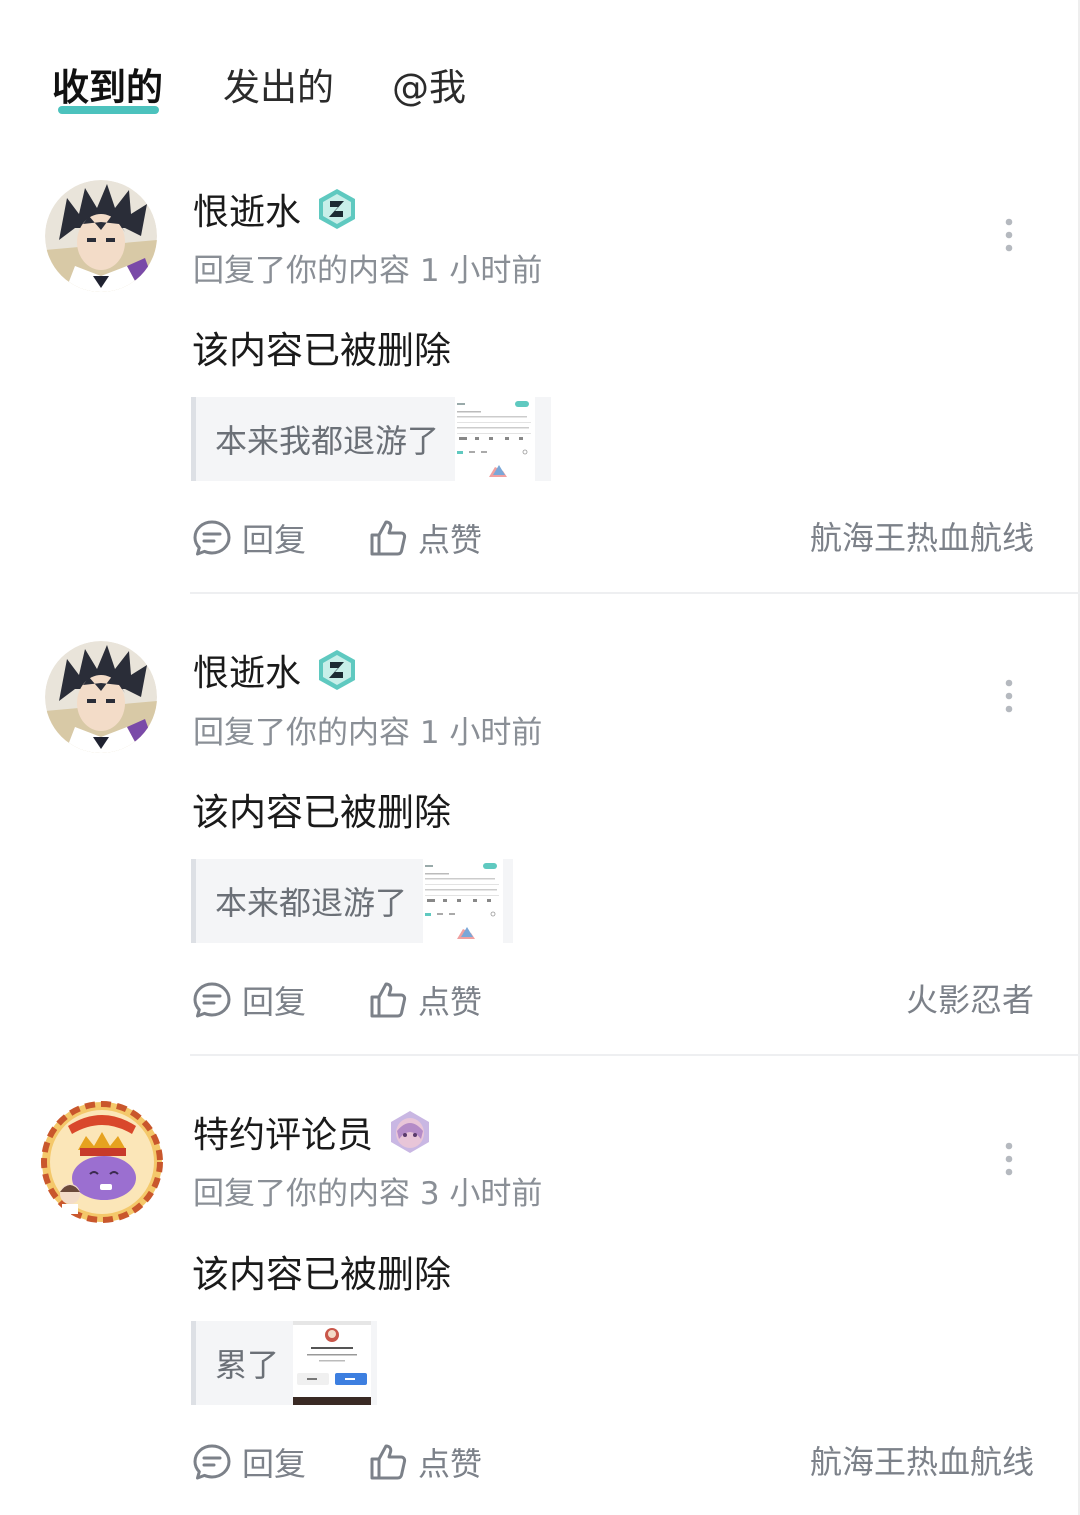 The image size is (1080, 1515). Describe the element at coordinates (970, 1000) in the screenshot. I see `game-tag: 火影忍者` at that location.